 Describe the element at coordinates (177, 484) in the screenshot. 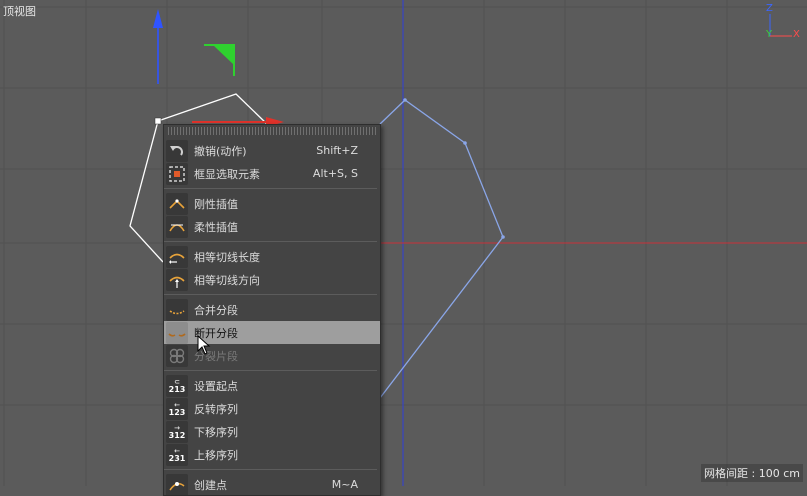

I see `create-point-icon` at that location.